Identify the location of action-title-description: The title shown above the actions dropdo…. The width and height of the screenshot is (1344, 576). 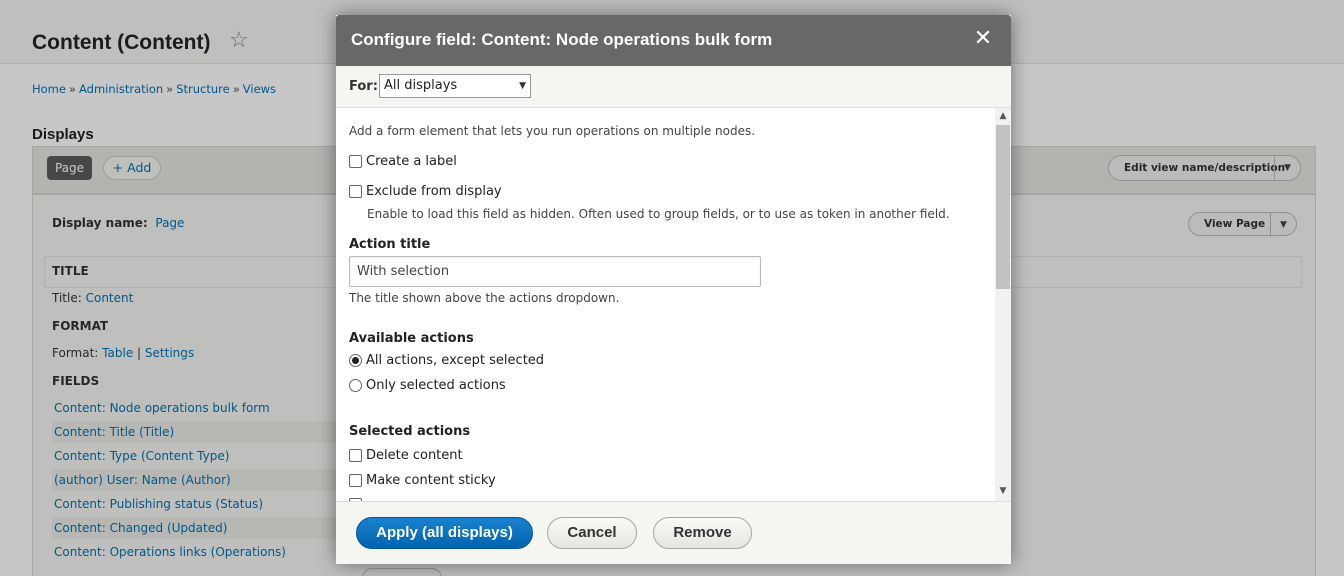
(484, 298).